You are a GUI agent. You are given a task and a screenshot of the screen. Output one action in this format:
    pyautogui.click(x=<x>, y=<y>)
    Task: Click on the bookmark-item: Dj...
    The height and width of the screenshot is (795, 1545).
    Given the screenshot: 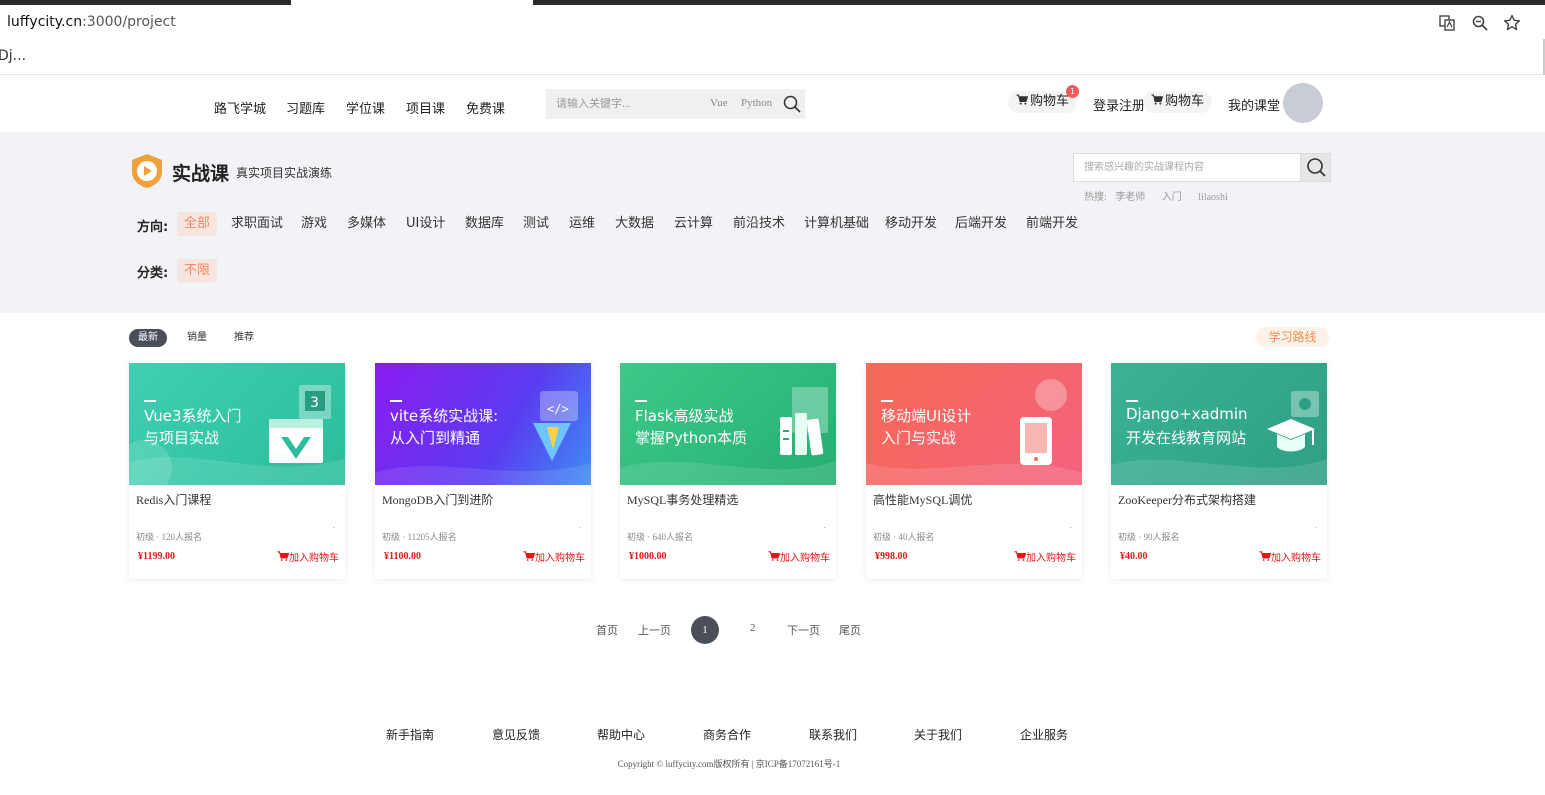 What is the action you would take?
    pyautogui.click(x=13, y=56)
    